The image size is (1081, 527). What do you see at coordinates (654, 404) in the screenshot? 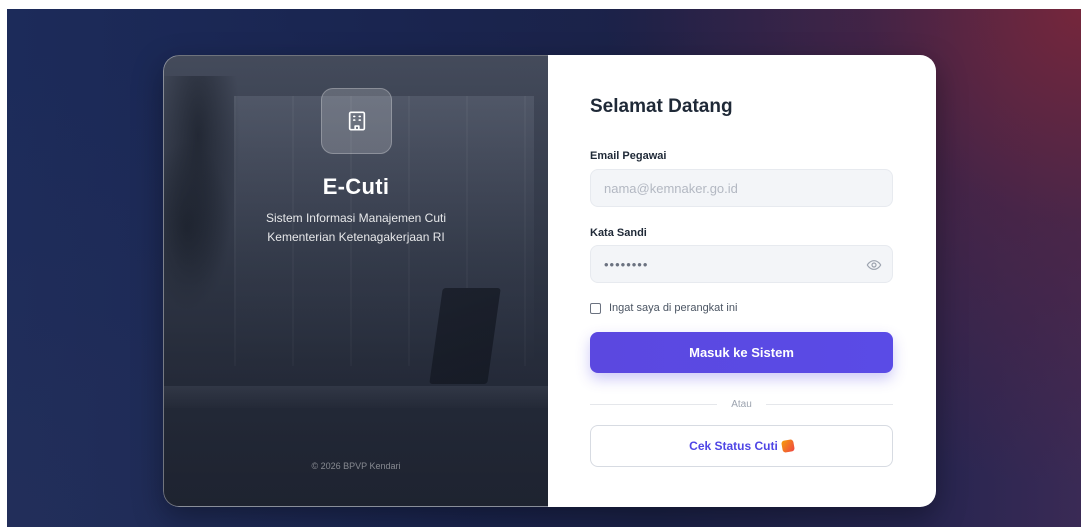
I see `divider-line-left` at bounding box center [654, 404].